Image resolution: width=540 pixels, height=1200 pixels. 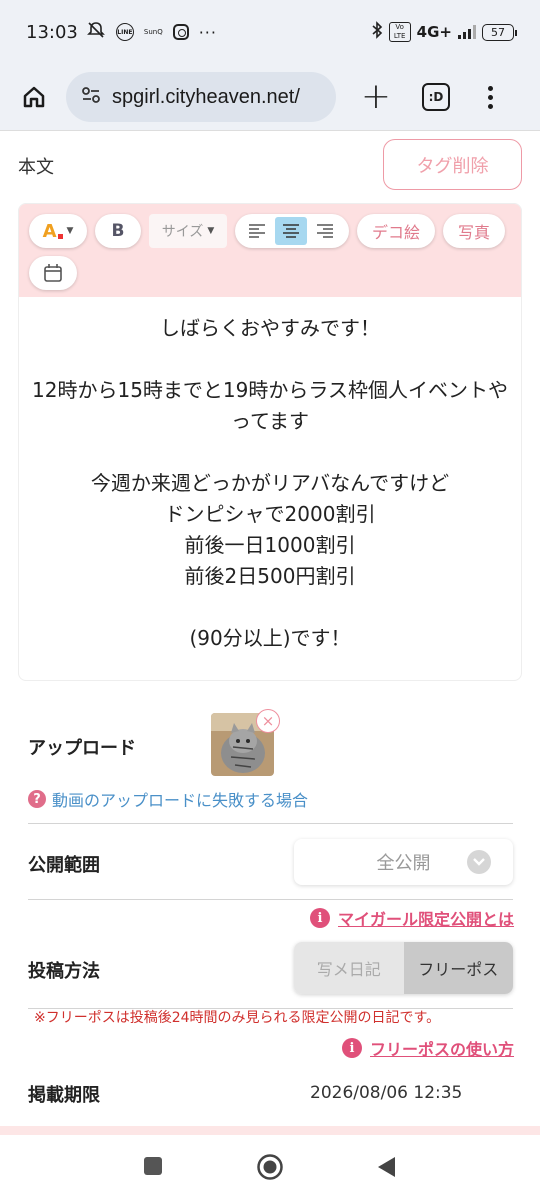 I want to click on font-color-button: A ▼, so click(x=58, y=231).